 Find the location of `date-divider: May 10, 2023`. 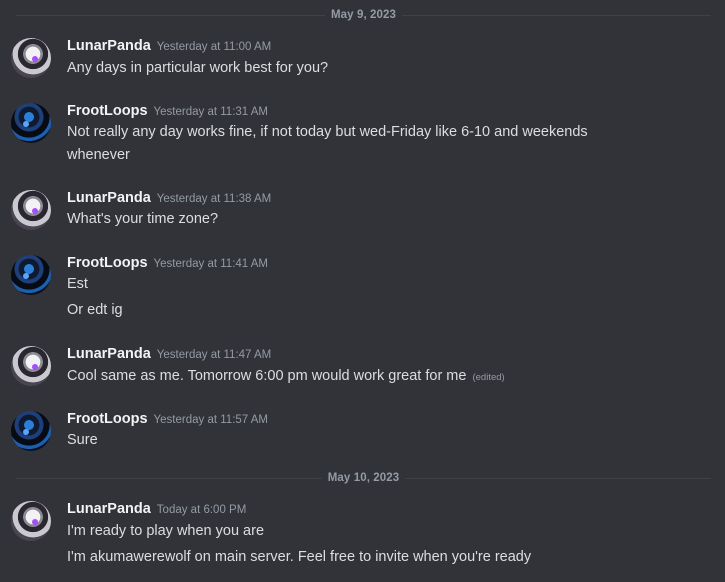

date-divider: May 10, 2023 is located at coordinates (362, 478).